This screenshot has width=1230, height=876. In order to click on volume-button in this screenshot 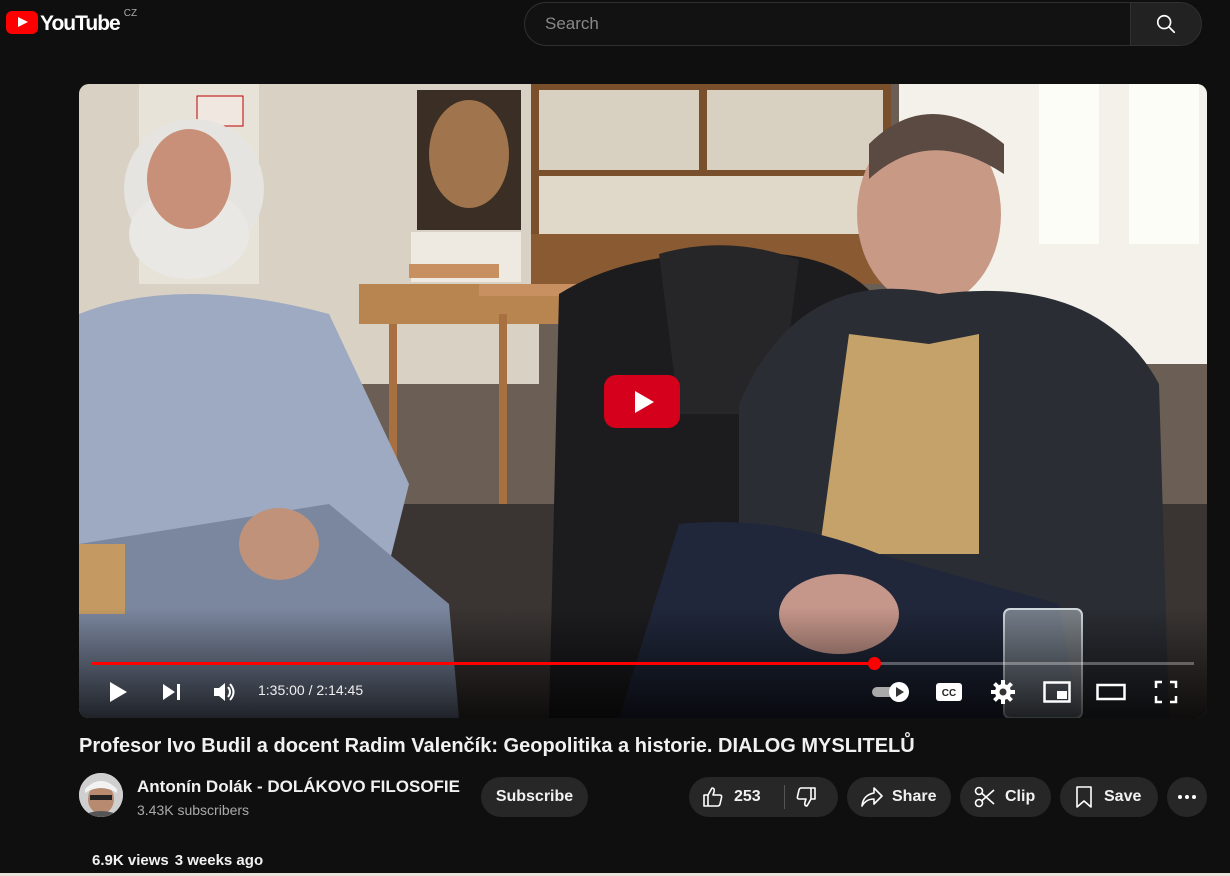, I will do `click(225, 692)`.